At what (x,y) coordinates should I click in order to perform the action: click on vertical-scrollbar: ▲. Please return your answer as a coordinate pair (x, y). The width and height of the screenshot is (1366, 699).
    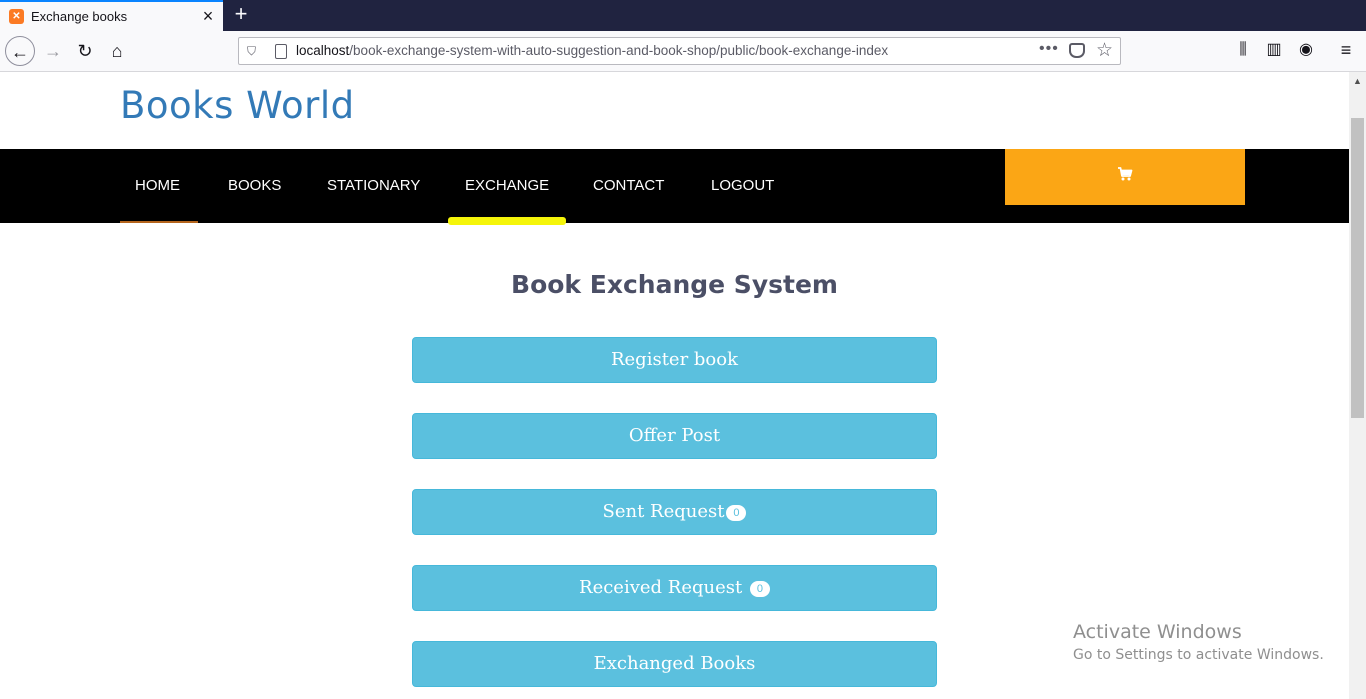
    Looking at the image, I should click on (1357, 385).